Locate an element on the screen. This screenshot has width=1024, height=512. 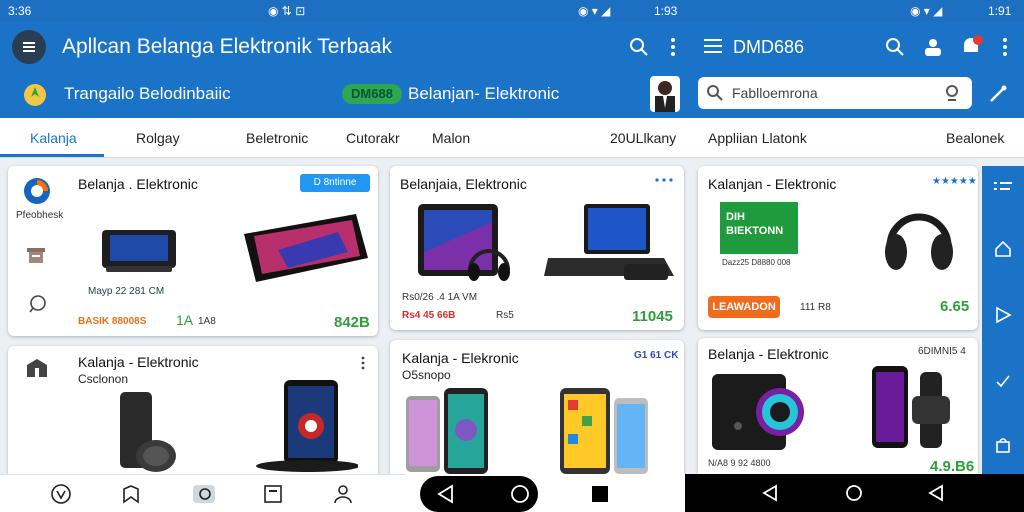
list-icon is located at coordinates (1003, 188).